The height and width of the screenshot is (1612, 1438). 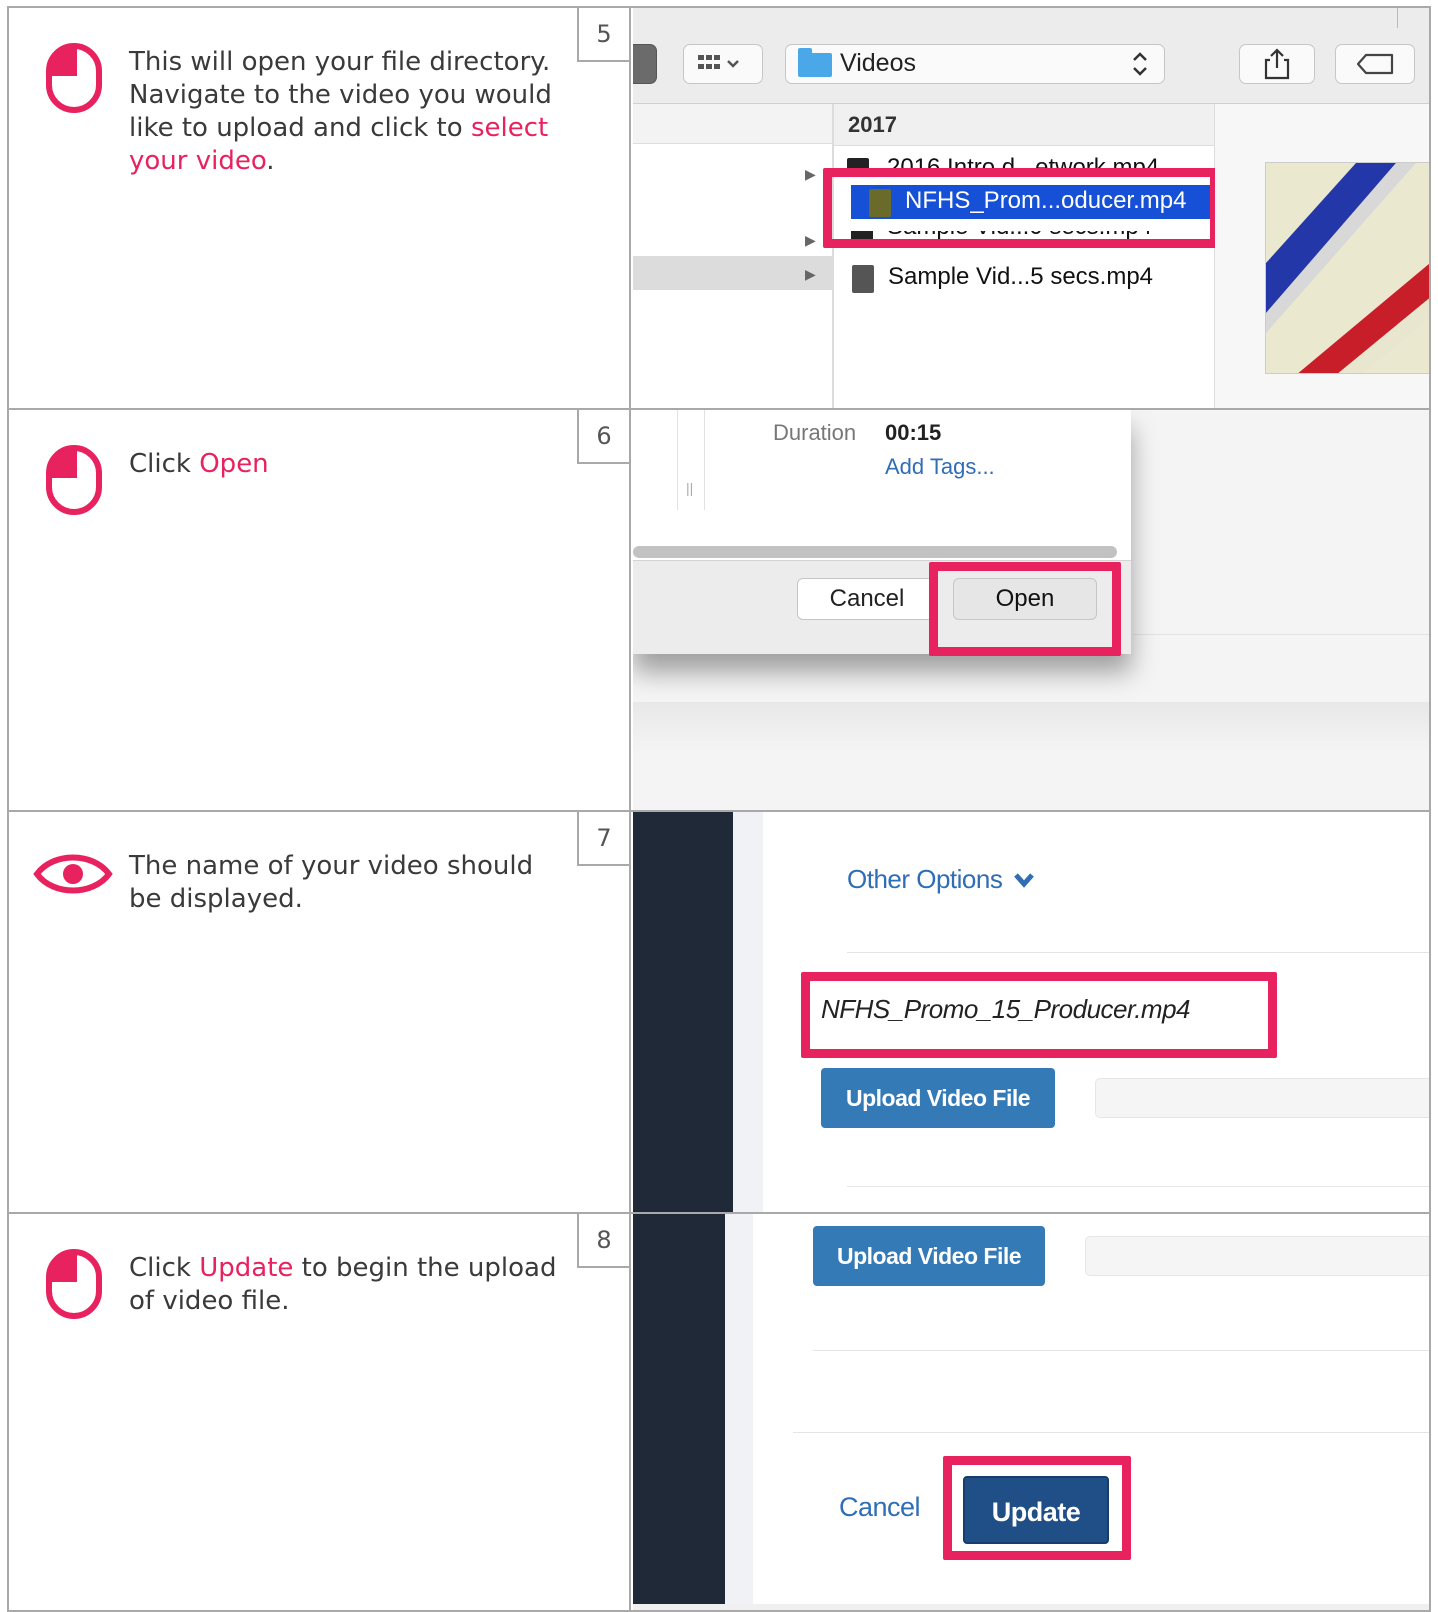 What do you see at coordinates (1140, 64) in the screenshot?
I see `updown-chevron-icon` at bounding box center [1140, 64].